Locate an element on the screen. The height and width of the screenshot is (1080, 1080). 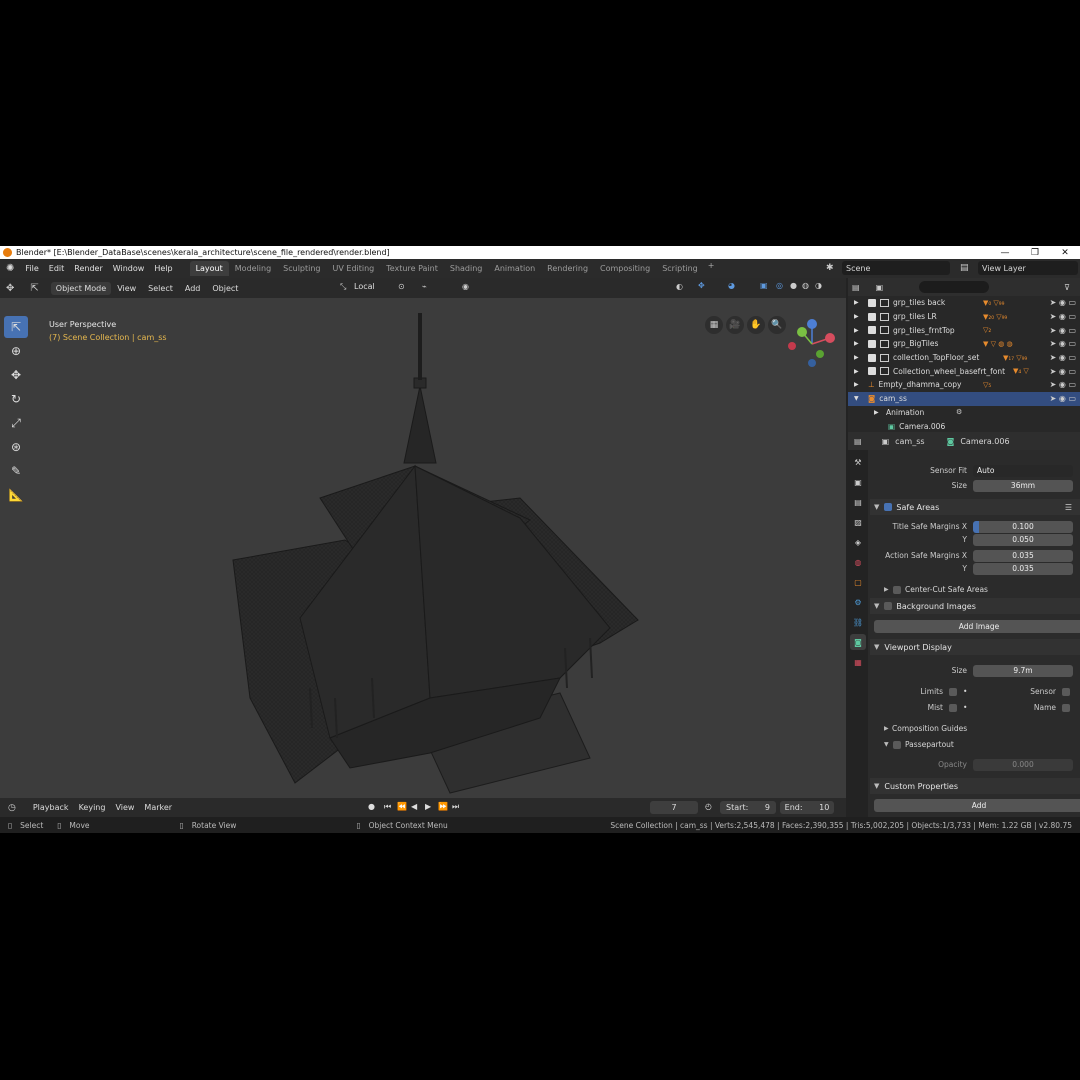
action-safe-x-field: 0.035 is located at coordinates (1023, 556).